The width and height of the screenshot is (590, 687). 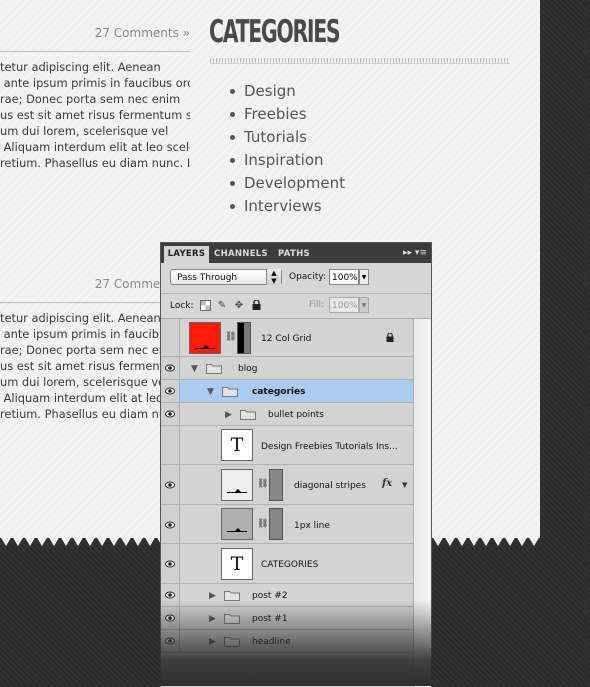 I want to click on category-link: Inspiration, so click(x=285, y=162).